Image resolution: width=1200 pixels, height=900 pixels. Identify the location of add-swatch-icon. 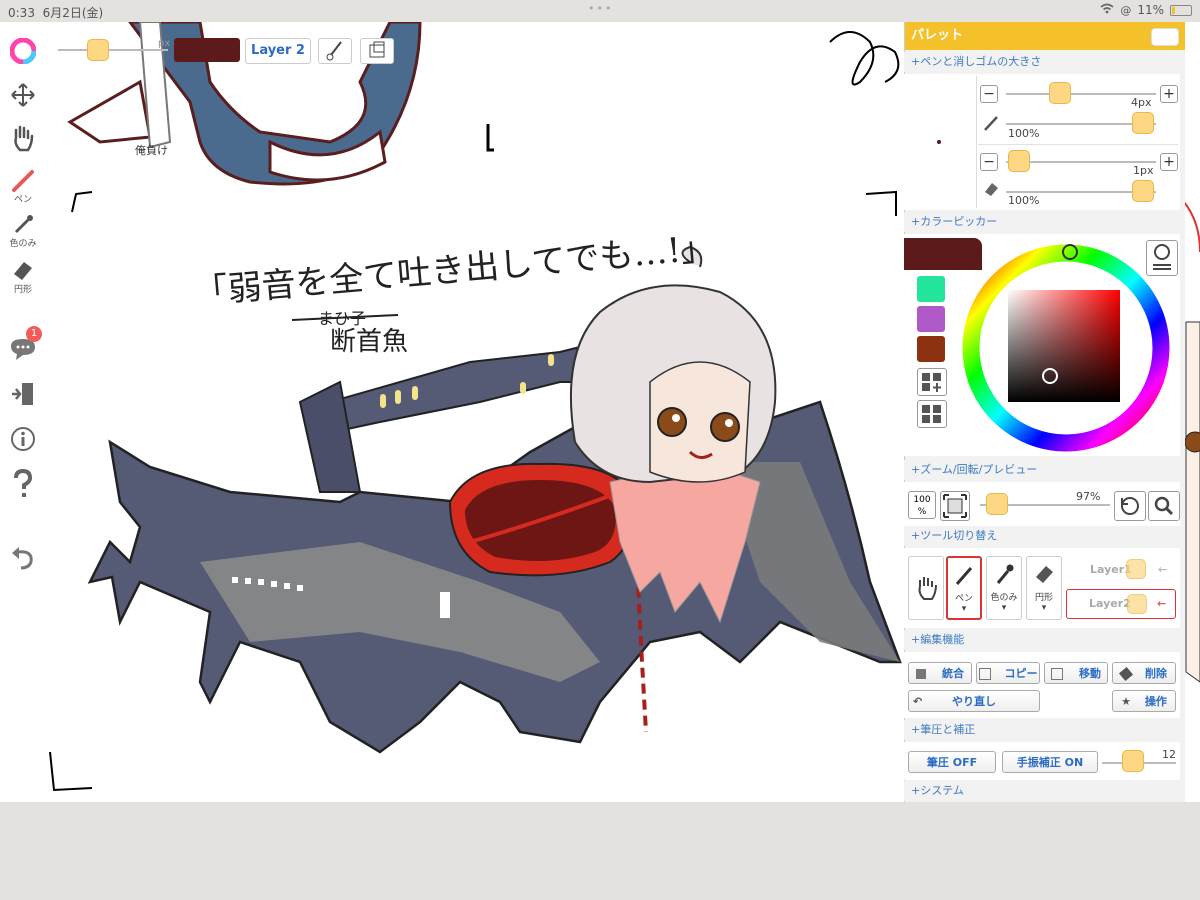
(931, 382).